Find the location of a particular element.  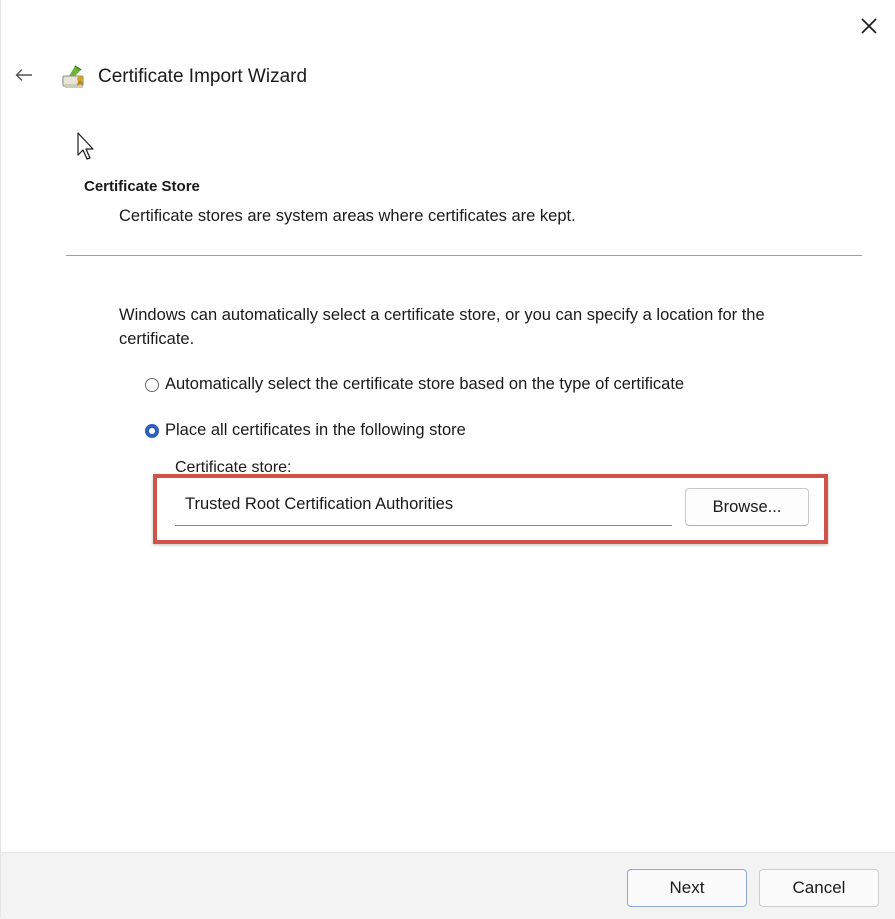

close-icon is located at coordinates (869, 26).